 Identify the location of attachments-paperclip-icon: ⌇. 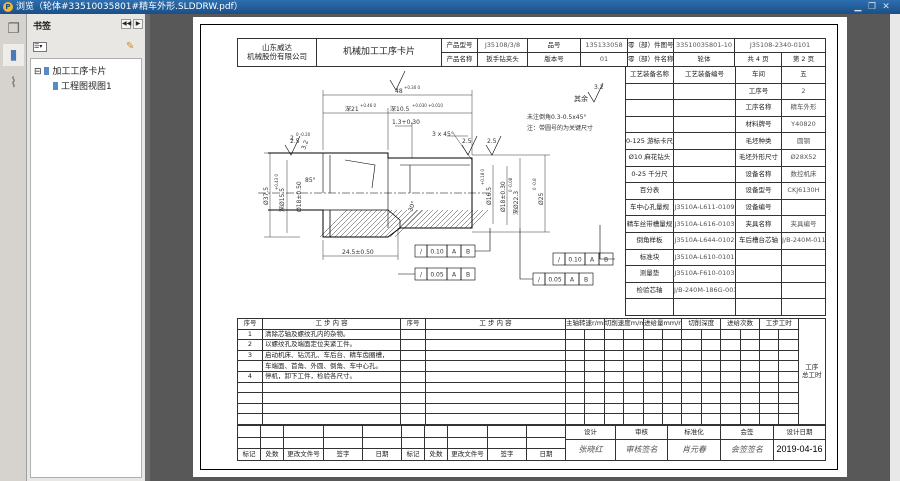
(13, 83).